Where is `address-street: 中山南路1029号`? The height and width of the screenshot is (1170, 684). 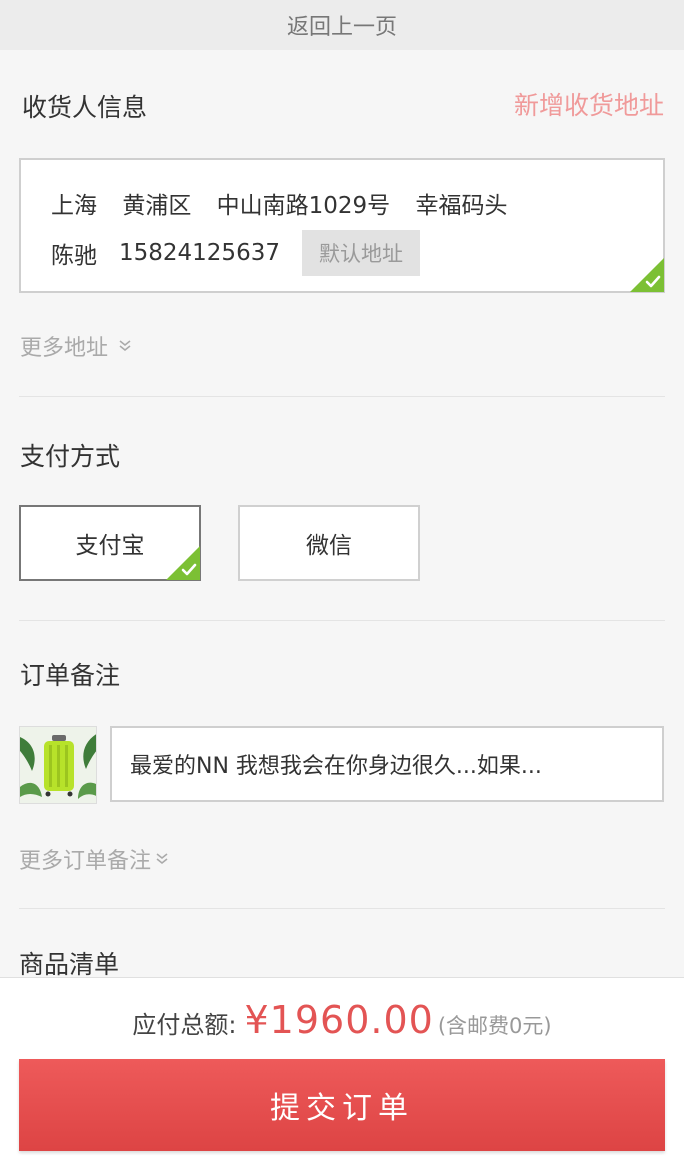 address-street: 中山南路1029号 is located at coordinates (303, 206).